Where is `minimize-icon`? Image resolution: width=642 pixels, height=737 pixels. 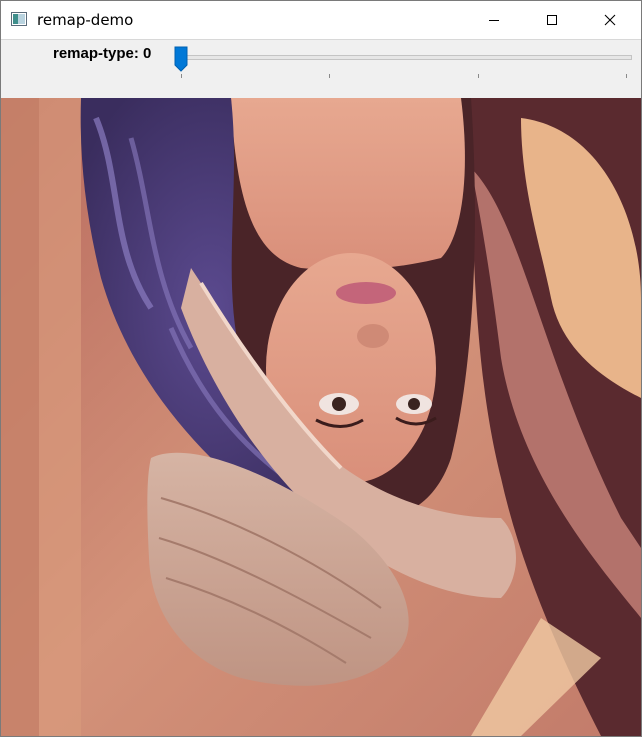 minimize-icon is located at coordinates (494, 20).